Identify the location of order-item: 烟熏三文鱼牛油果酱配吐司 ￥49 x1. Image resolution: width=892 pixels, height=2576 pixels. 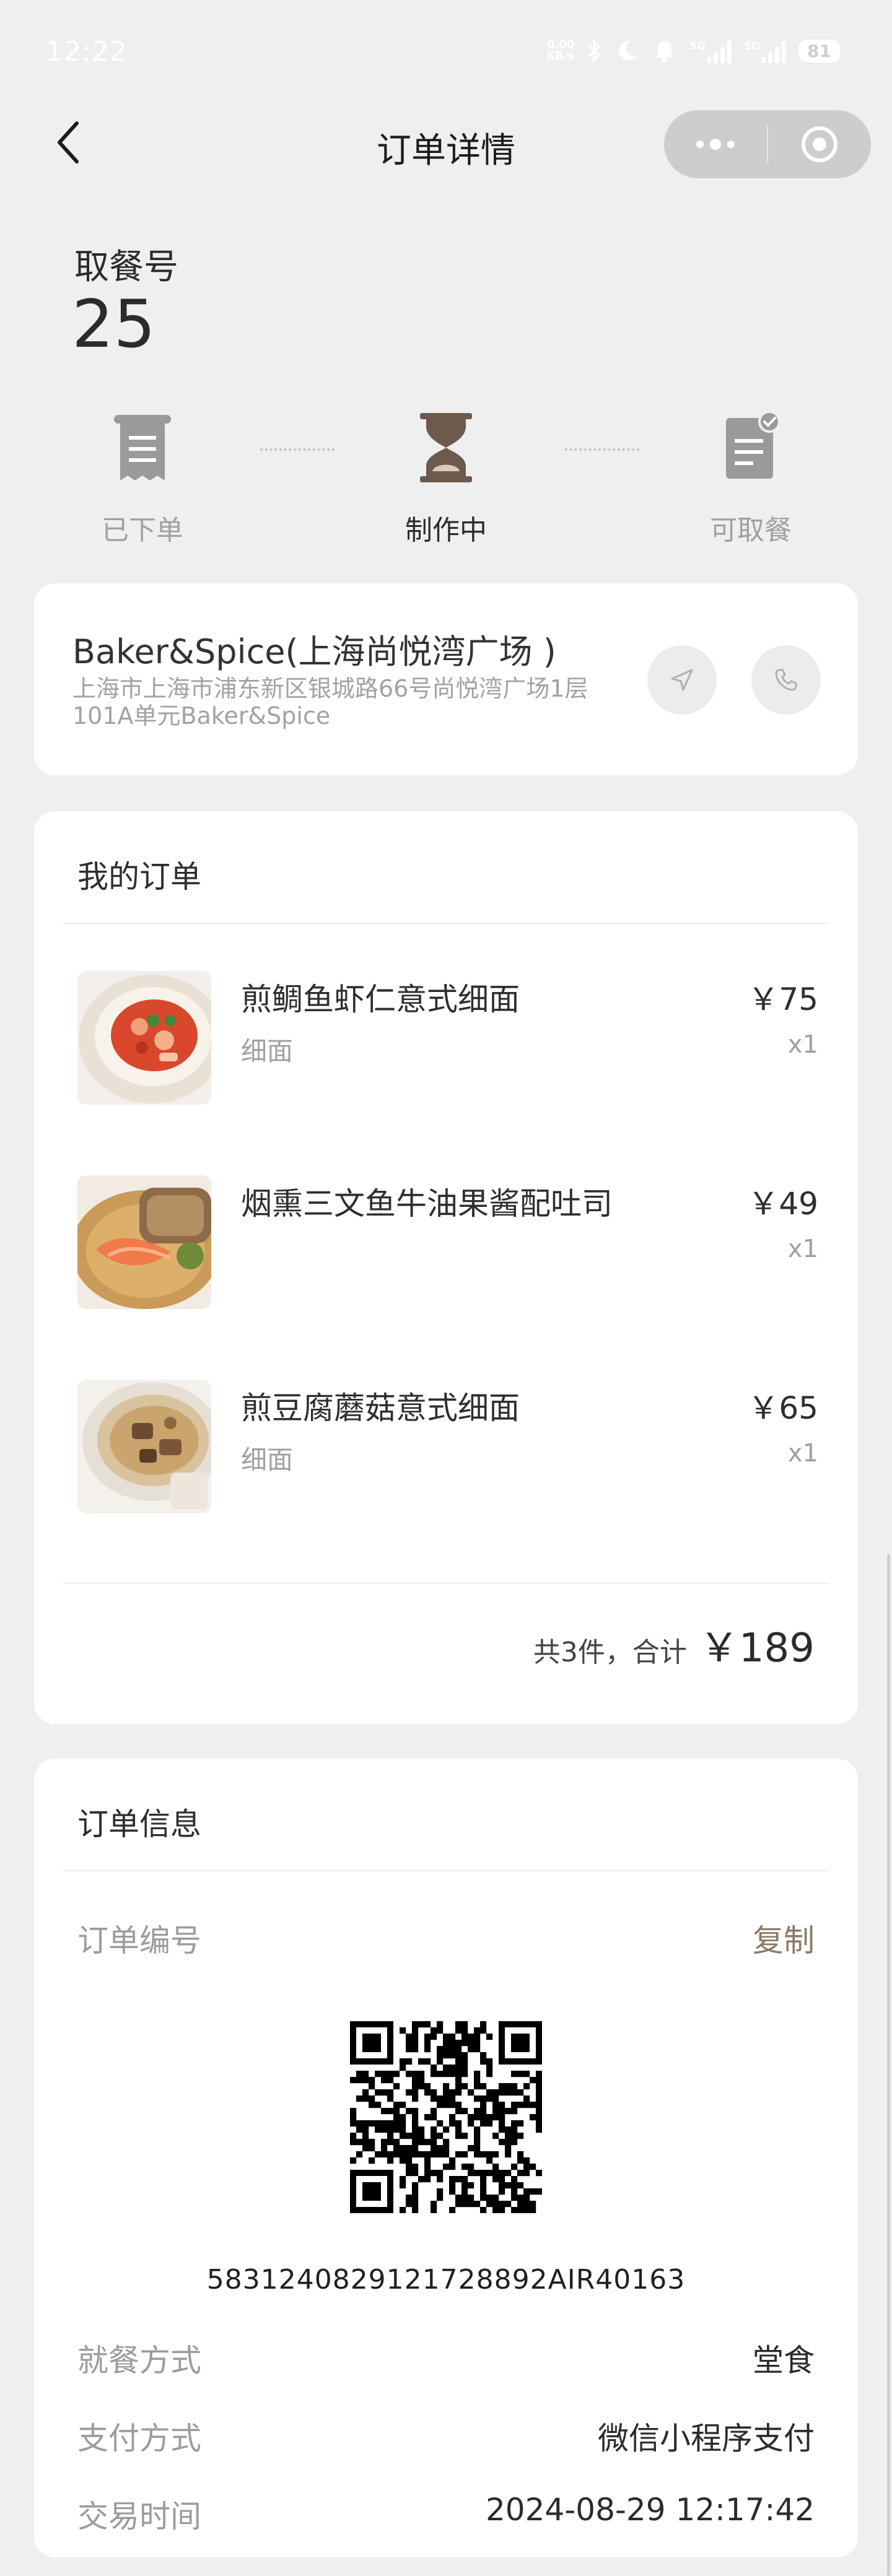
(447, 1243).